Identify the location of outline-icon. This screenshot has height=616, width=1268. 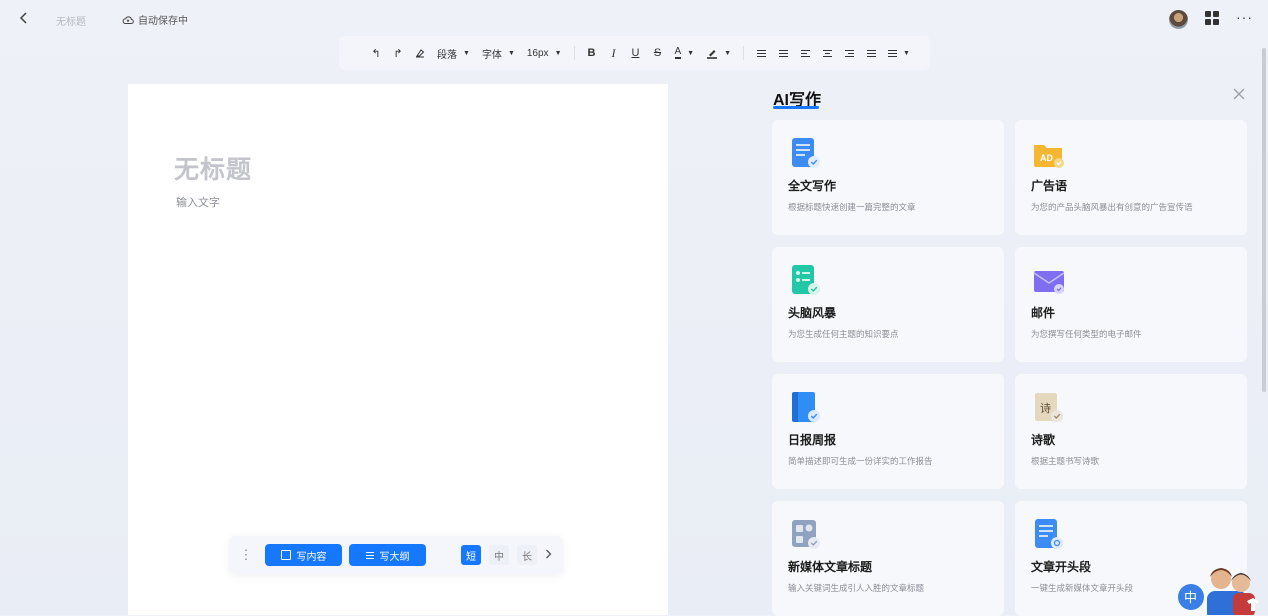
(369, 555).